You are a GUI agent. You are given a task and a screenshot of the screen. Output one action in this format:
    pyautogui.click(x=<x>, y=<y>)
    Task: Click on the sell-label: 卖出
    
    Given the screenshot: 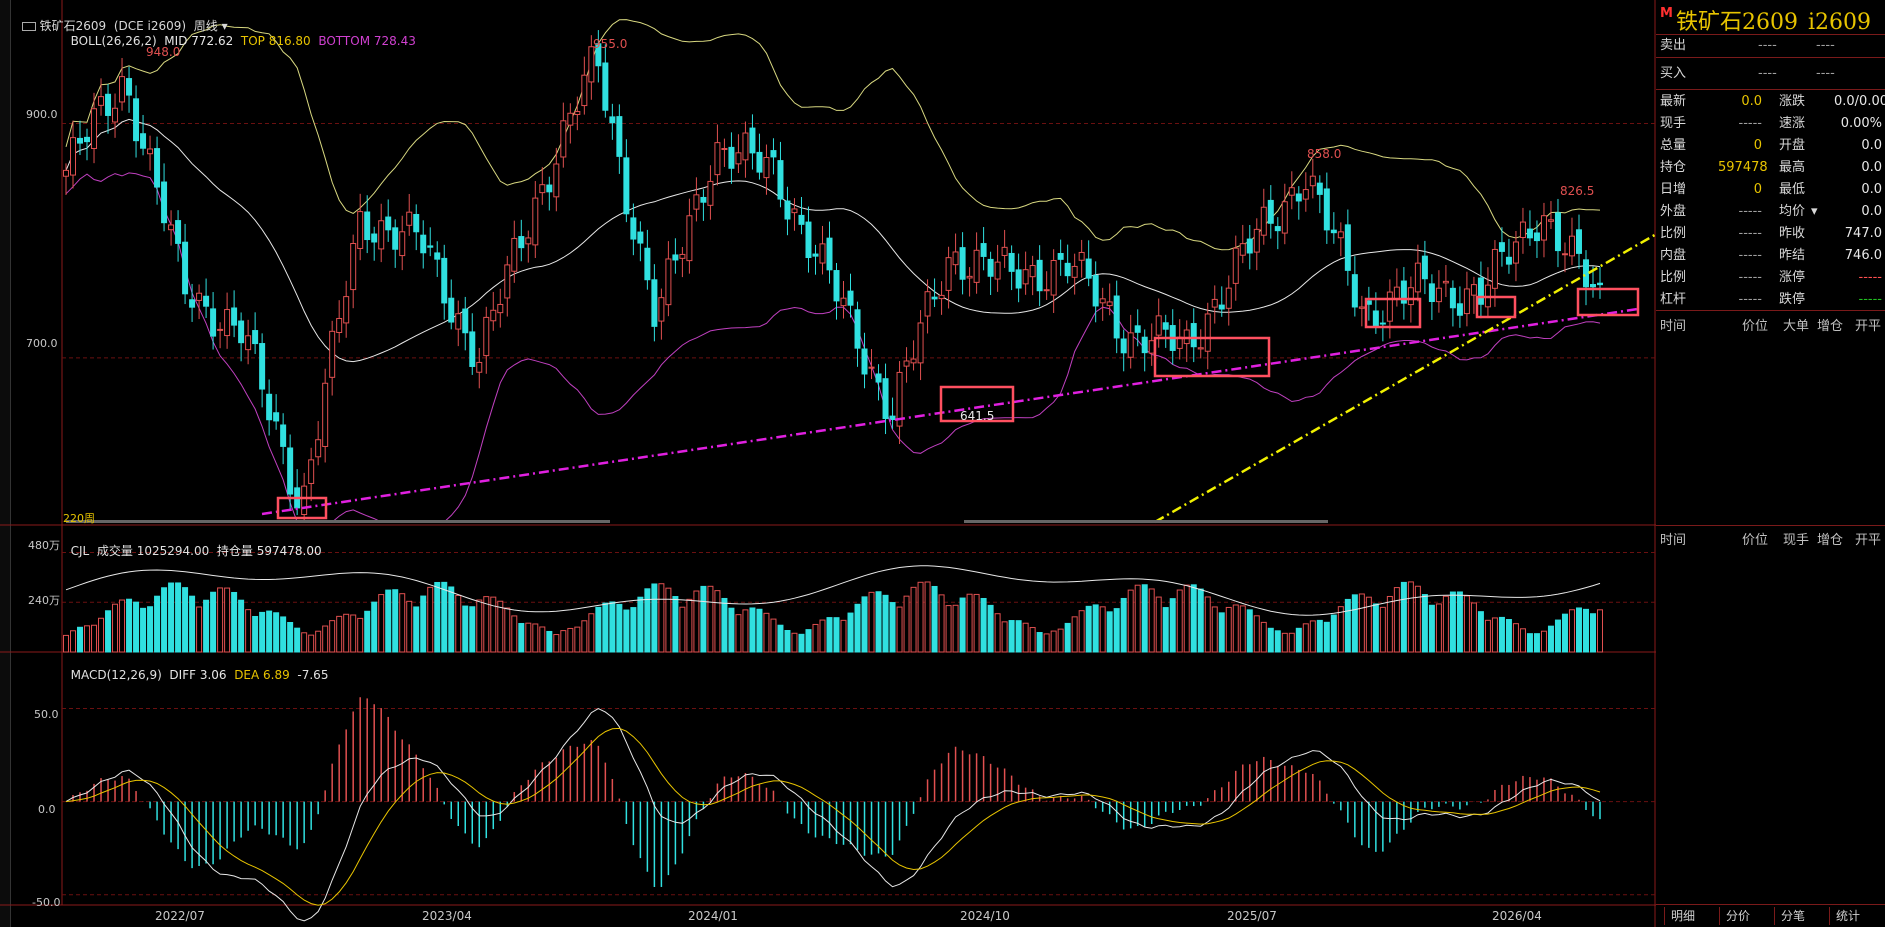 What is the action you would take?
    pyautogui.click(x=1673, y=45)
    